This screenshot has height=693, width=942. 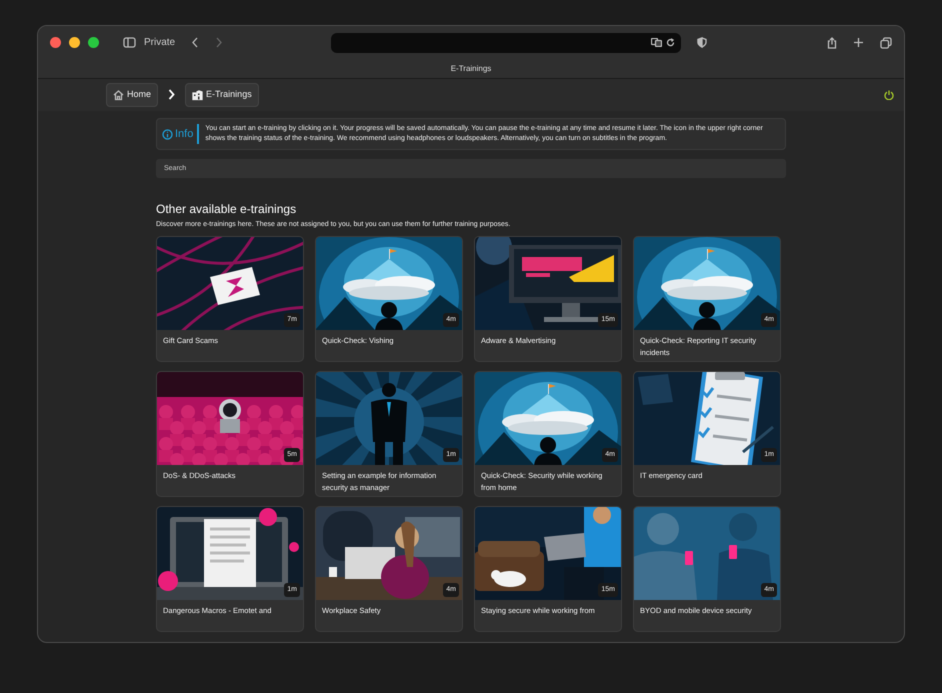 What do you see at coordinates (184, 134) in the screenshot?
I see `info-title: Info` at bounding box center [184, 134].